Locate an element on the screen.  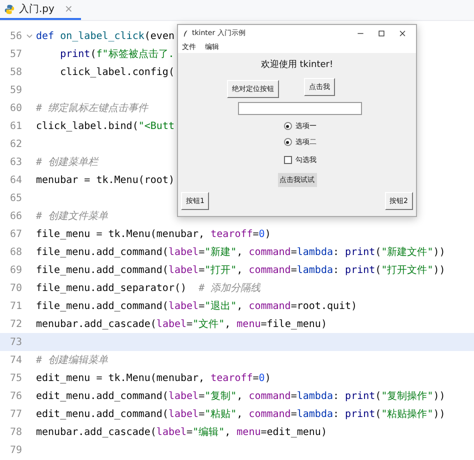
code-line: menubar.add_cascade(label="编辑", menu=edit_menu) is located at coordinates (181, 432).